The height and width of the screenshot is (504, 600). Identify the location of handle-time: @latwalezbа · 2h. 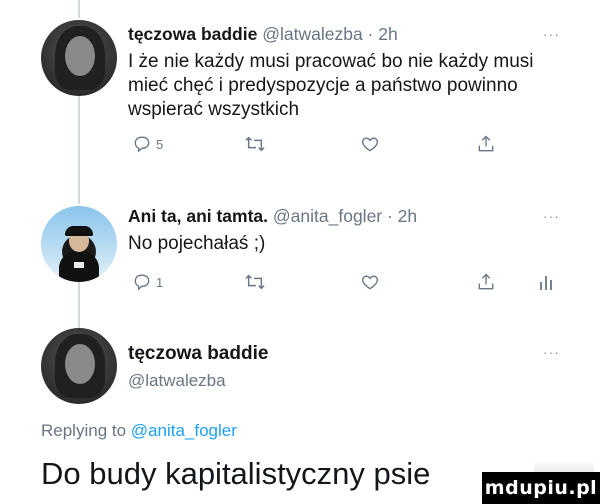
(329, 34).